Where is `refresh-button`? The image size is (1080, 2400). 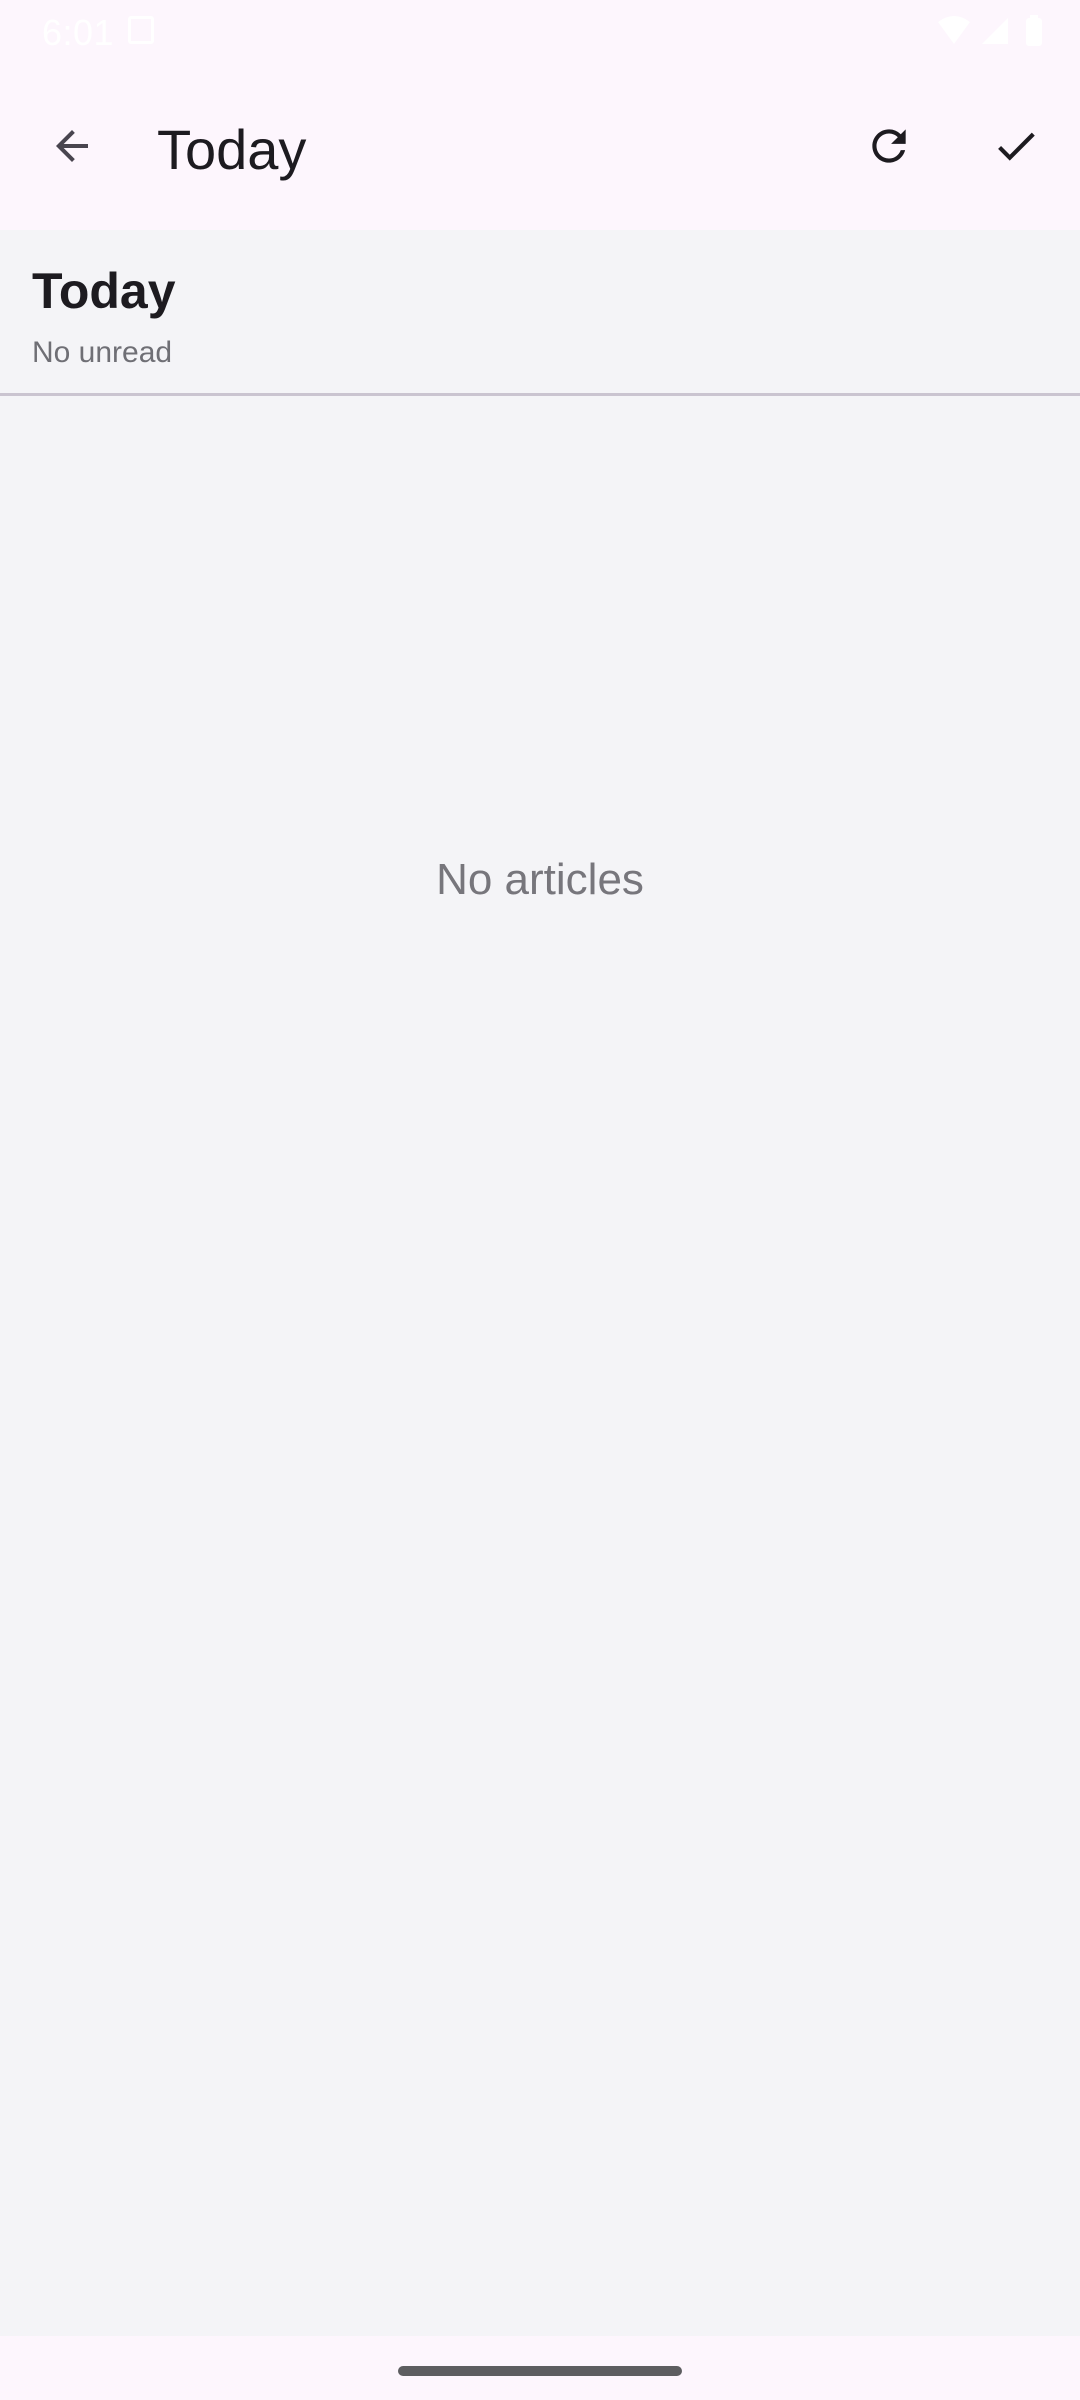
refresh-button is located at coordinates (889, 146).